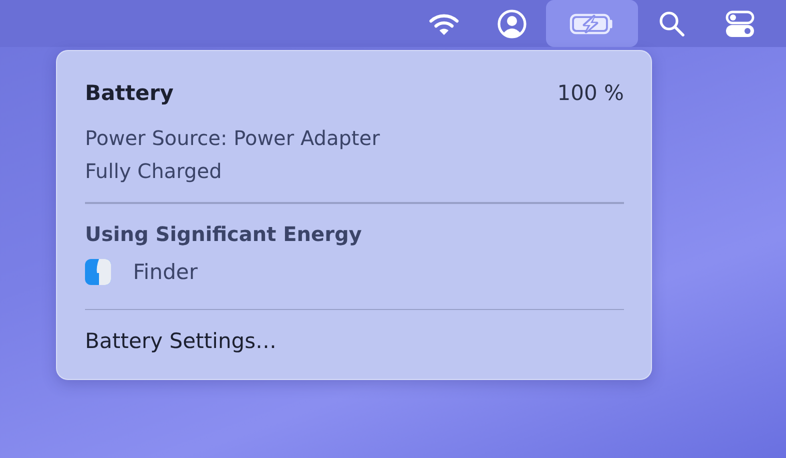  Describe the element at coordinates (740, 24) in the screenshot. I see `toggles-icon` at that location.